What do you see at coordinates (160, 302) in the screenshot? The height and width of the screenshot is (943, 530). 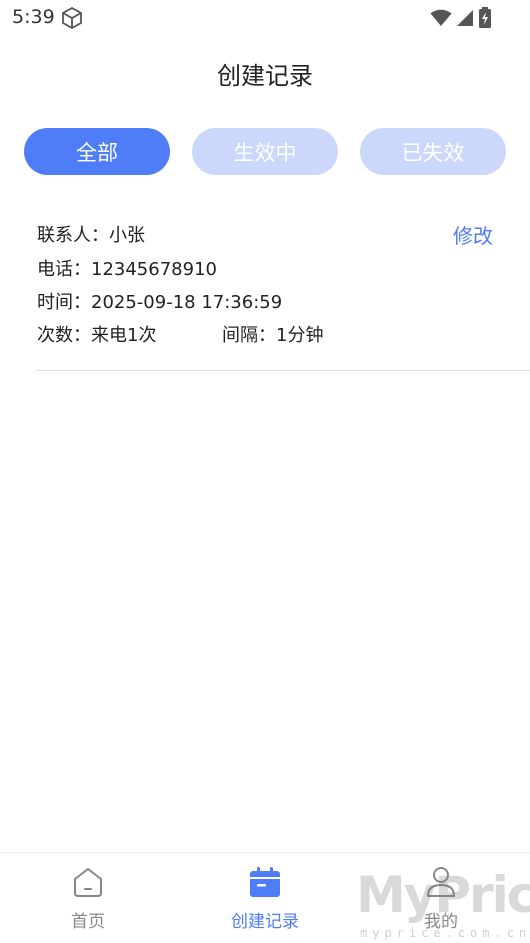 I see `record-time: 时间：2025-09-18 17:36:59` at bounding box center [160, 302].